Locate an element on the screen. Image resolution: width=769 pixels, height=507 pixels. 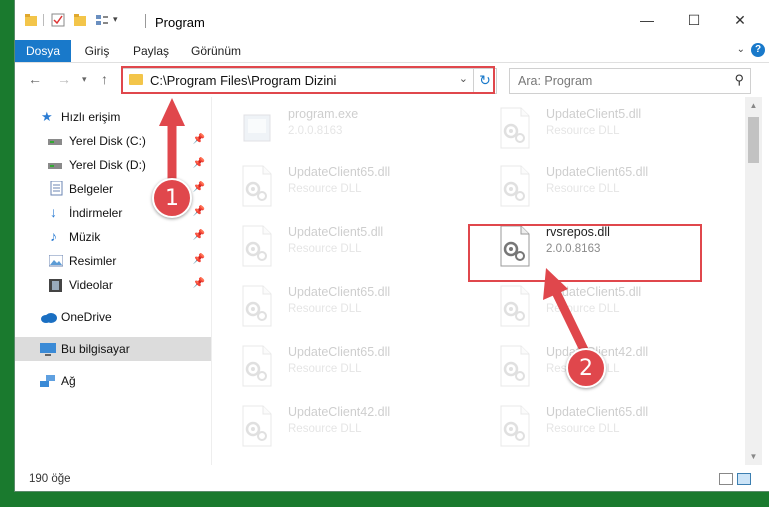
maximize-button: ☐ is located at coordinates (694, 20).